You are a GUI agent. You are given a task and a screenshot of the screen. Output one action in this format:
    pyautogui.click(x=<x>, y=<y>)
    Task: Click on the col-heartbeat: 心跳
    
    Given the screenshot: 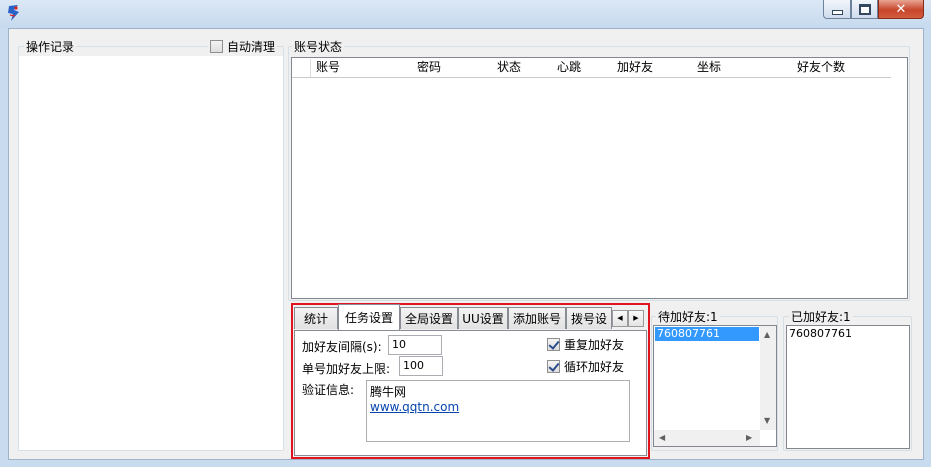 What is the action you would take?
    pyautogui.click(x=569, y=67)
    